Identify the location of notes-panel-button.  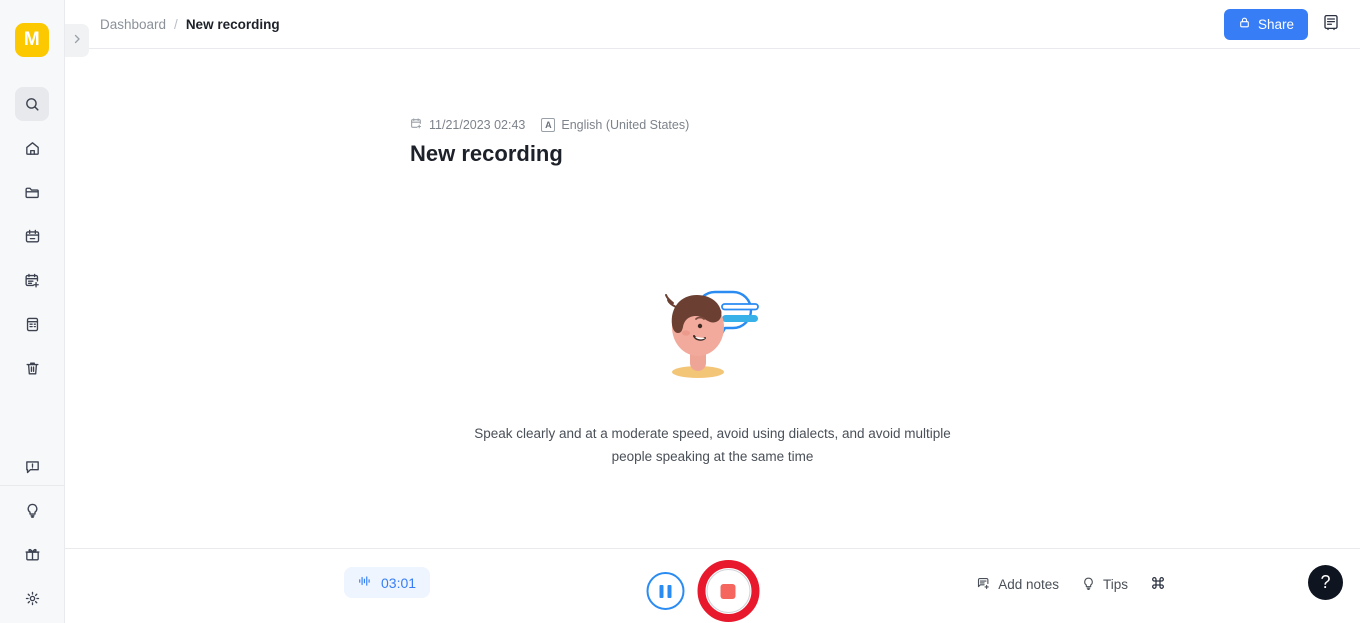
(1331, 24).